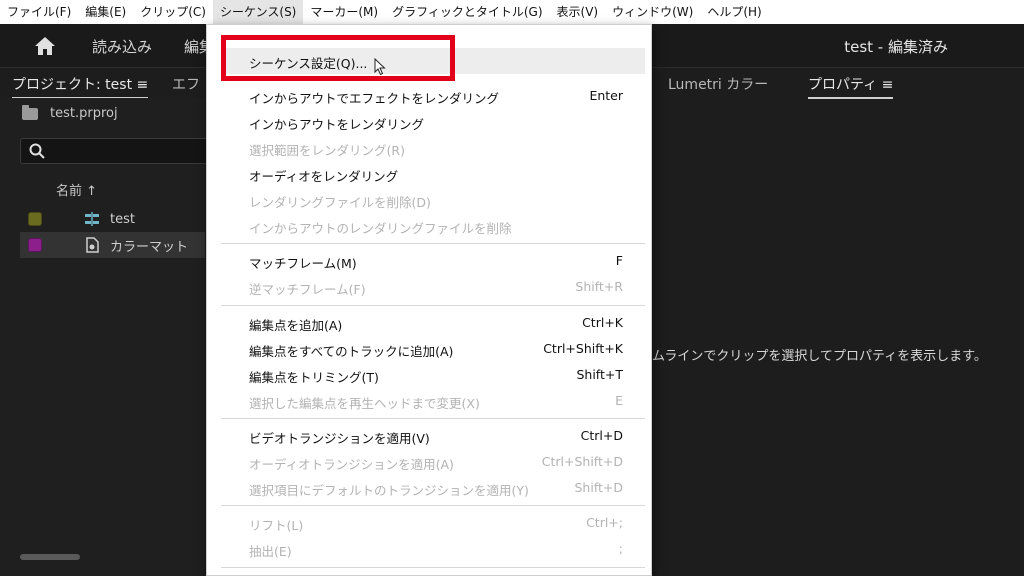 The height and width of the screenshot is (576, 1024). Describe the element at coordinates (619, 400) in the screenshot. I see `menu-item-shortcut: E` at that location.